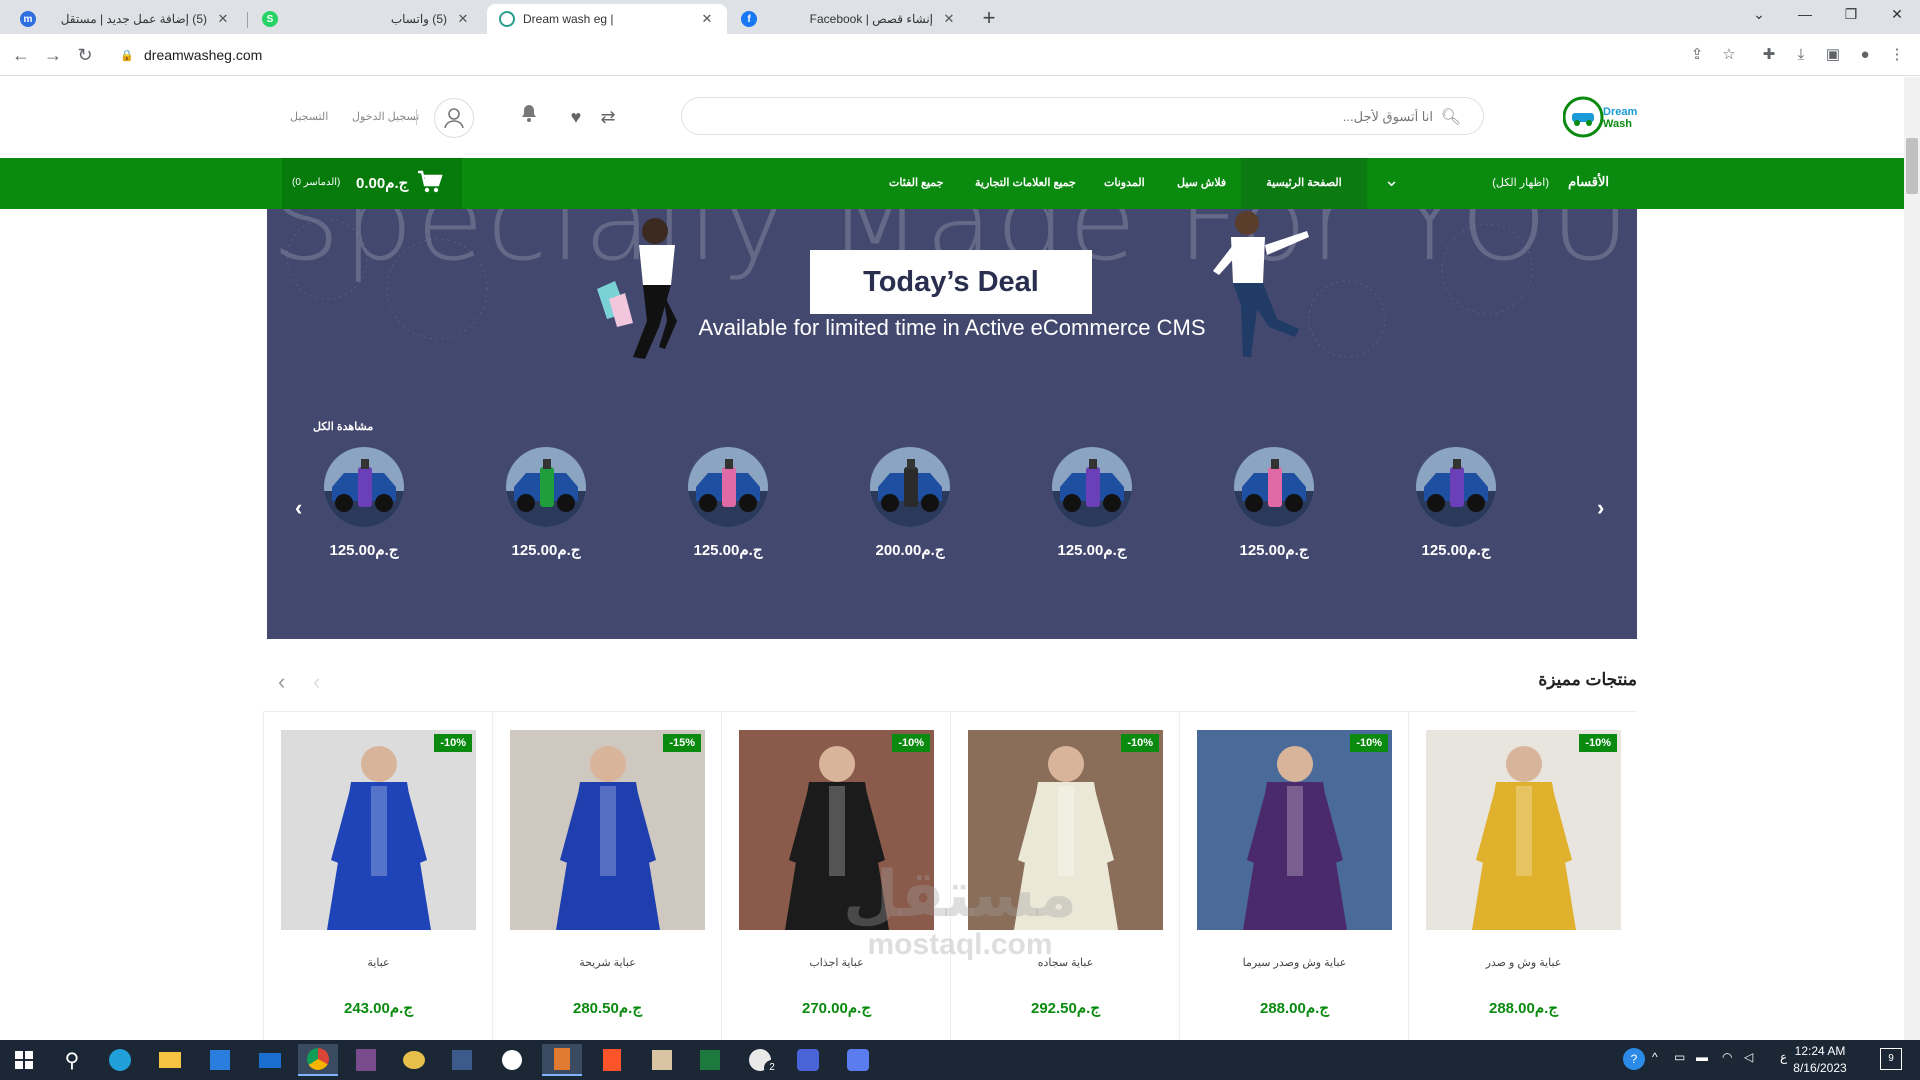  What do you see at coordinates (1865, 55) in the screenshot?
I see `profile-icon: ●` at bounding box center [1865, 55].